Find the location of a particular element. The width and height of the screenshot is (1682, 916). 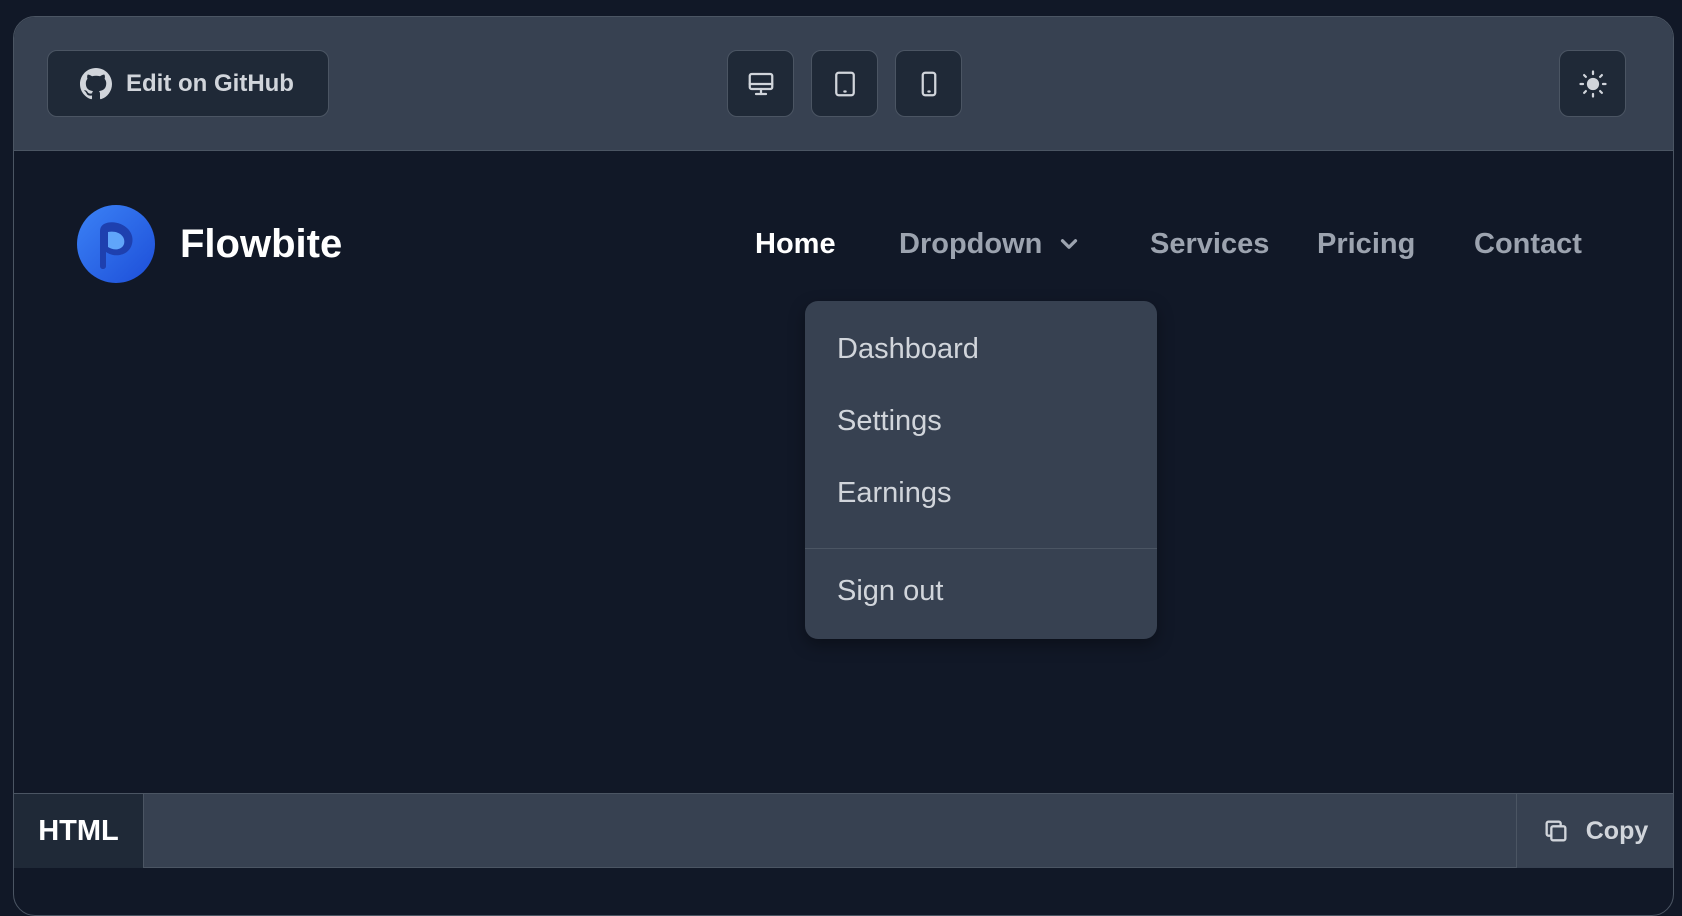

dropdown-item-settings: Settings is located at coordinates (889, 421).